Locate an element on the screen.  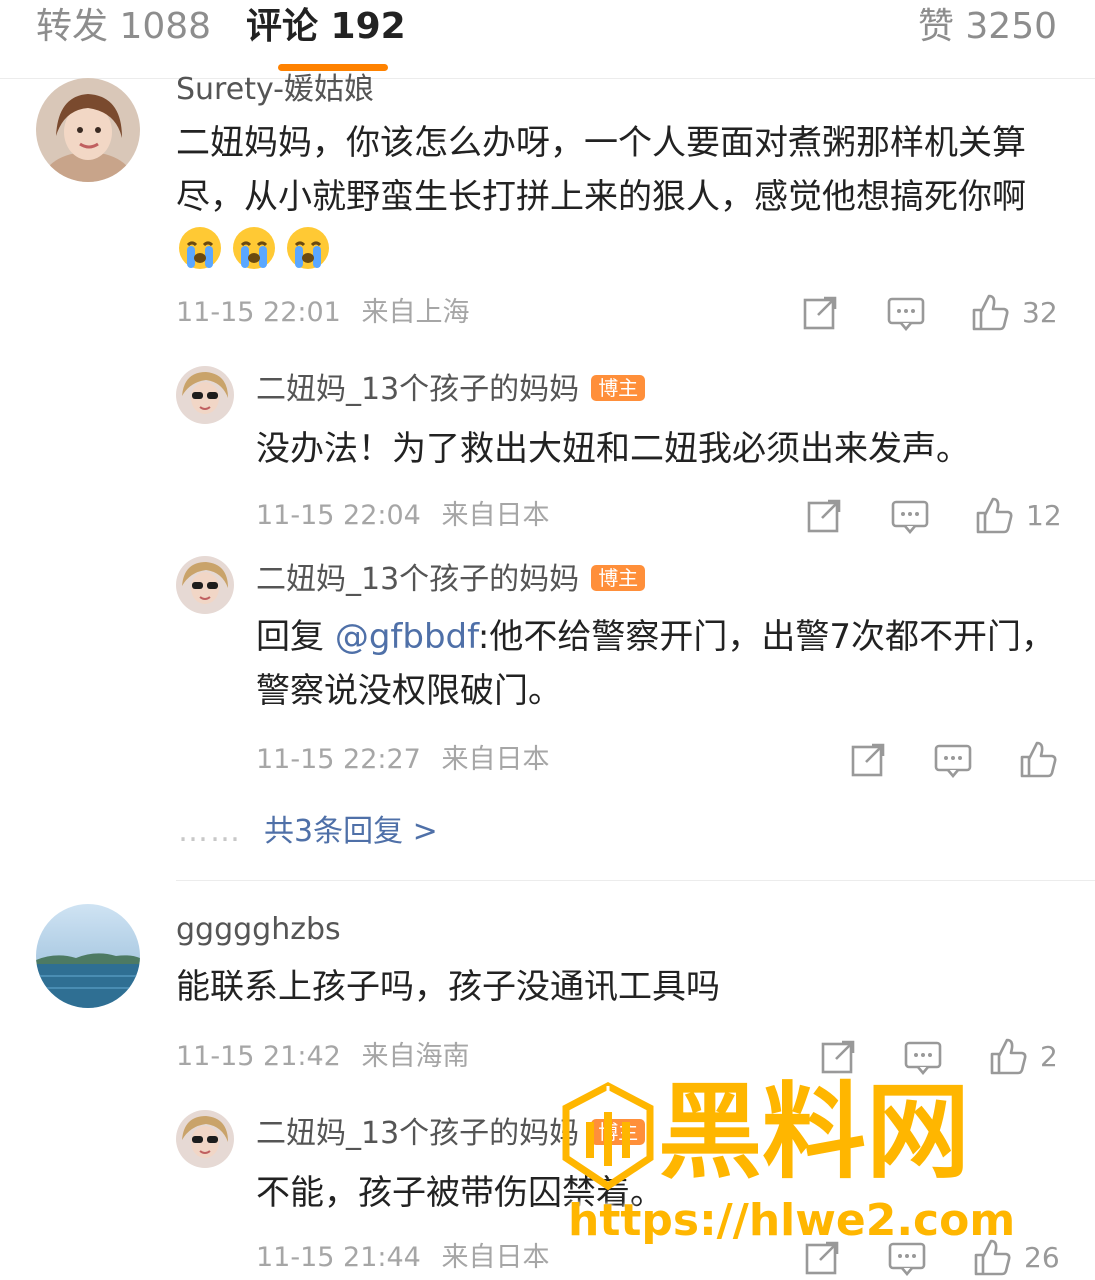
reply-prefix: 回复 is located at coordinates (295, 637).